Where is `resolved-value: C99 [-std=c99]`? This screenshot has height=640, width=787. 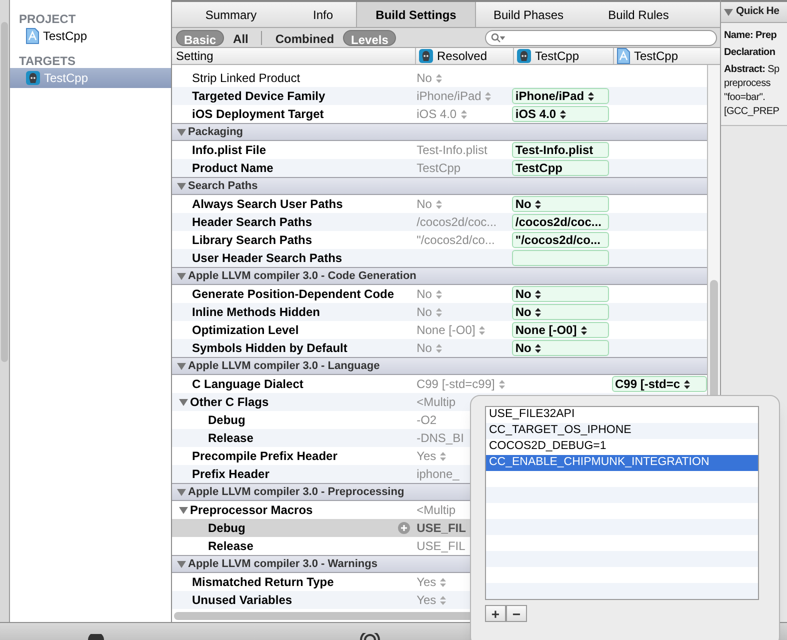 resolved-value: C99 [-std=c99] is located at coordinates (455, 384).